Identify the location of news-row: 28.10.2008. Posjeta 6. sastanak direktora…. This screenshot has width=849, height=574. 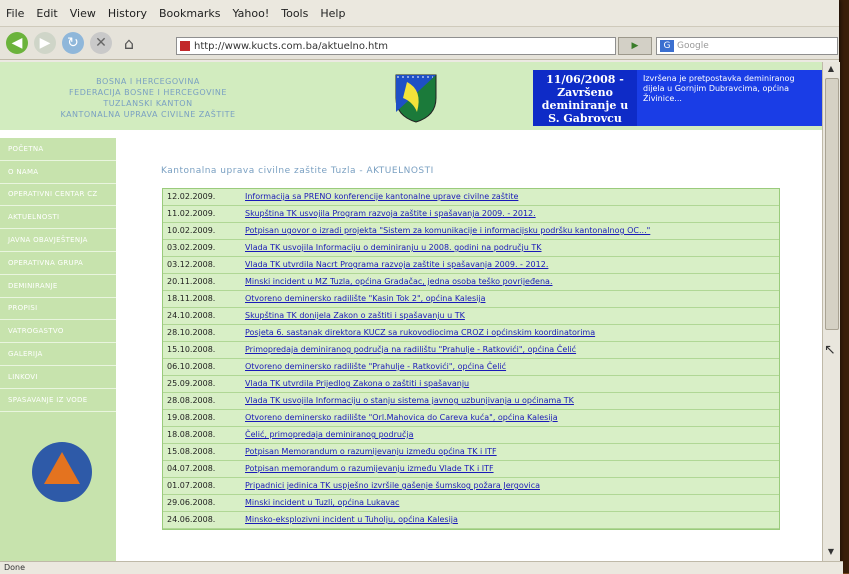
(471, 333).